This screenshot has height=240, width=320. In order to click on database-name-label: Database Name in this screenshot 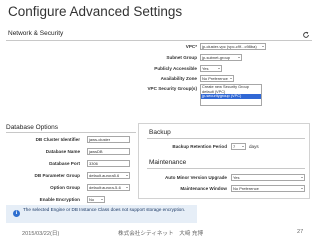, I will do `click(62, 151)`.